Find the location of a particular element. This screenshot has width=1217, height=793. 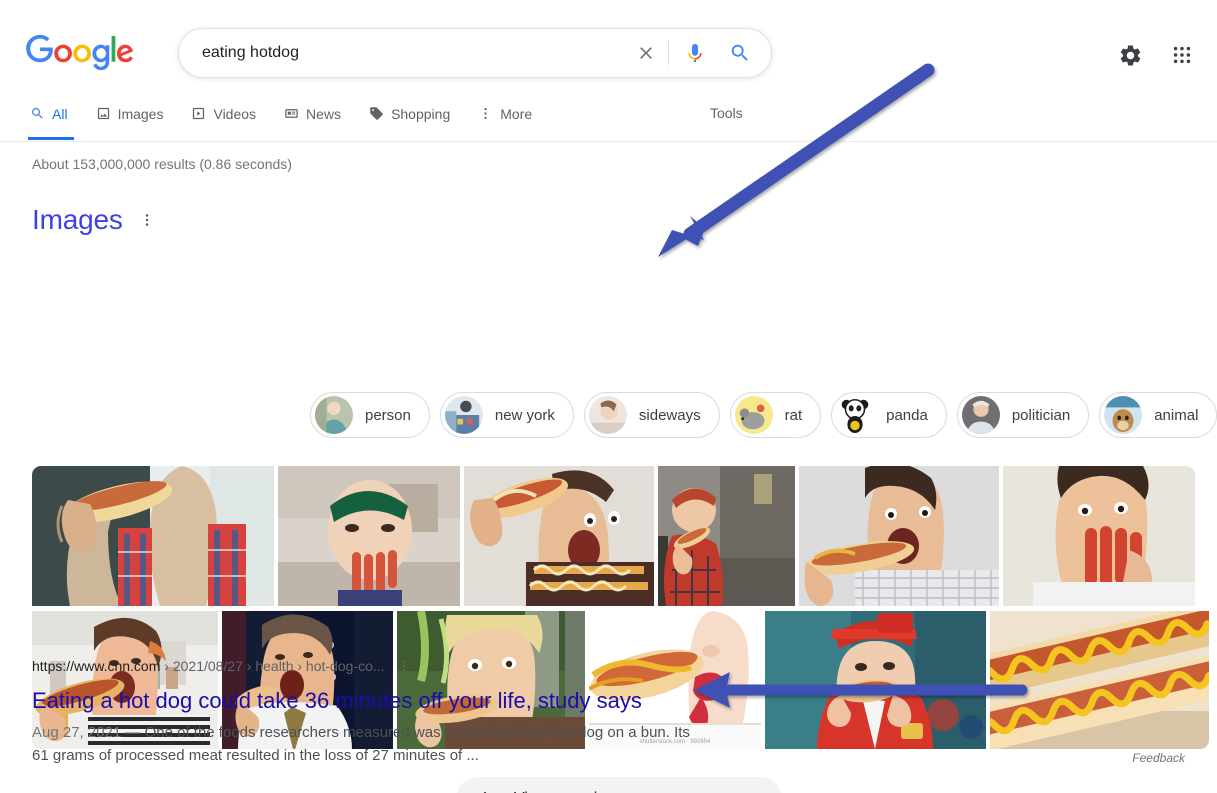

chip-panda-label: panda is located at coordinates (907, 415).